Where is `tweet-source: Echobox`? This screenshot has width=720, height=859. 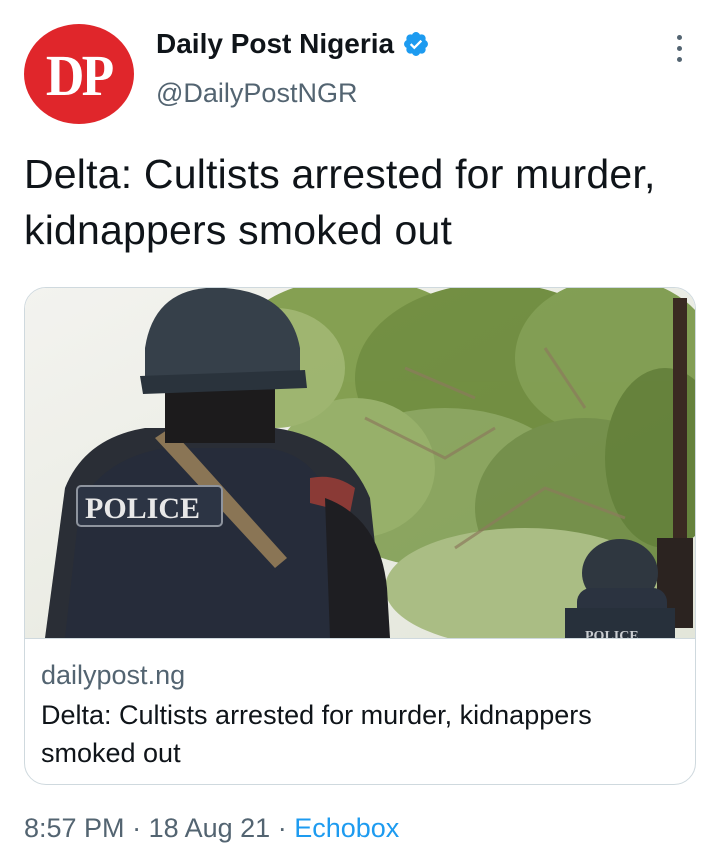 tweet-source: Echobox is located at coordinates (346, 828).